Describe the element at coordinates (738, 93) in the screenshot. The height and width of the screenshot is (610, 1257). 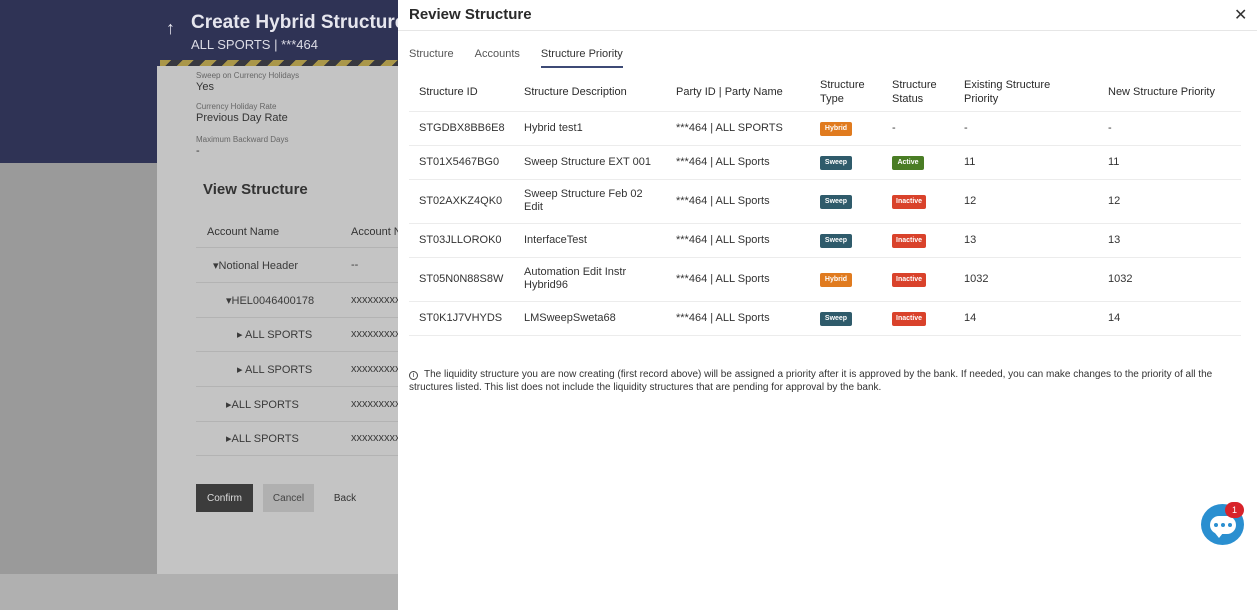
I see `column-header-party: Party ID | Party Name` at that location.